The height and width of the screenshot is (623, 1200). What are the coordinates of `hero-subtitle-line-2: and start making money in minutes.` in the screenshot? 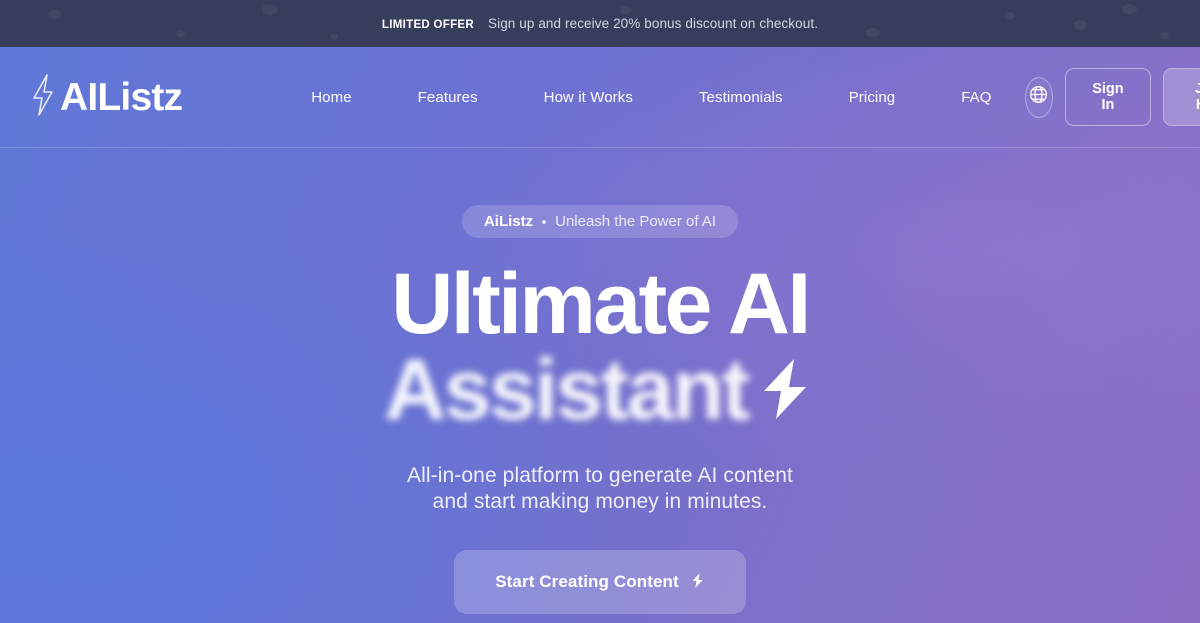 It's located at (600, 501).